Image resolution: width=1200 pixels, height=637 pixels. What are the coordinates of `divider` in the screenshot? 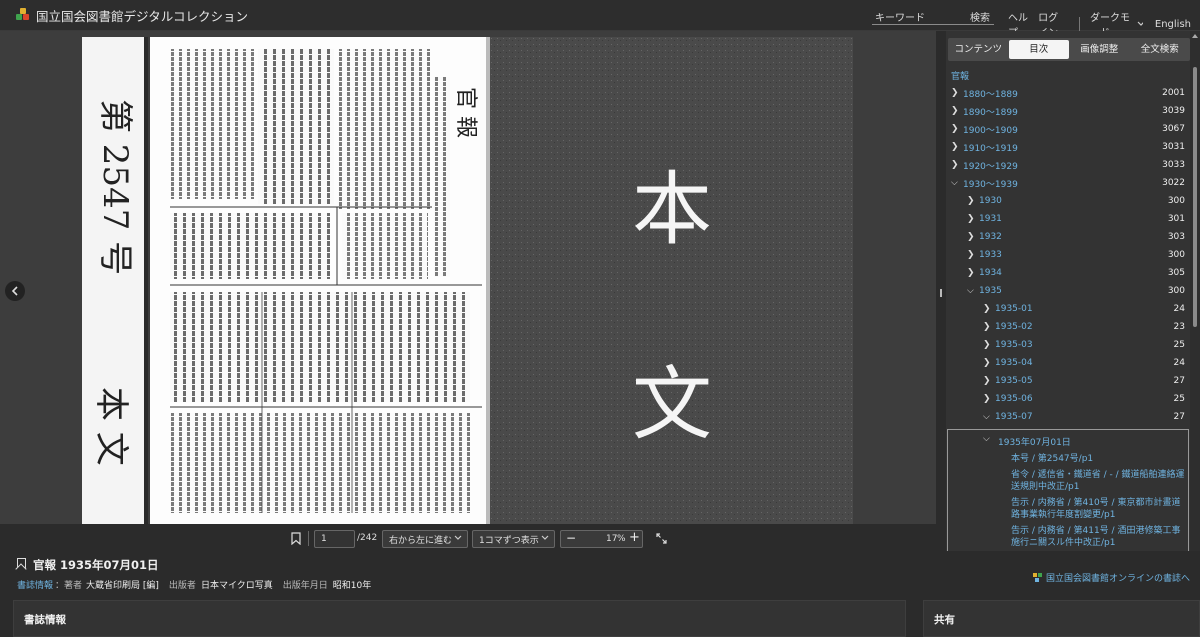 It's located at (1079, 24).